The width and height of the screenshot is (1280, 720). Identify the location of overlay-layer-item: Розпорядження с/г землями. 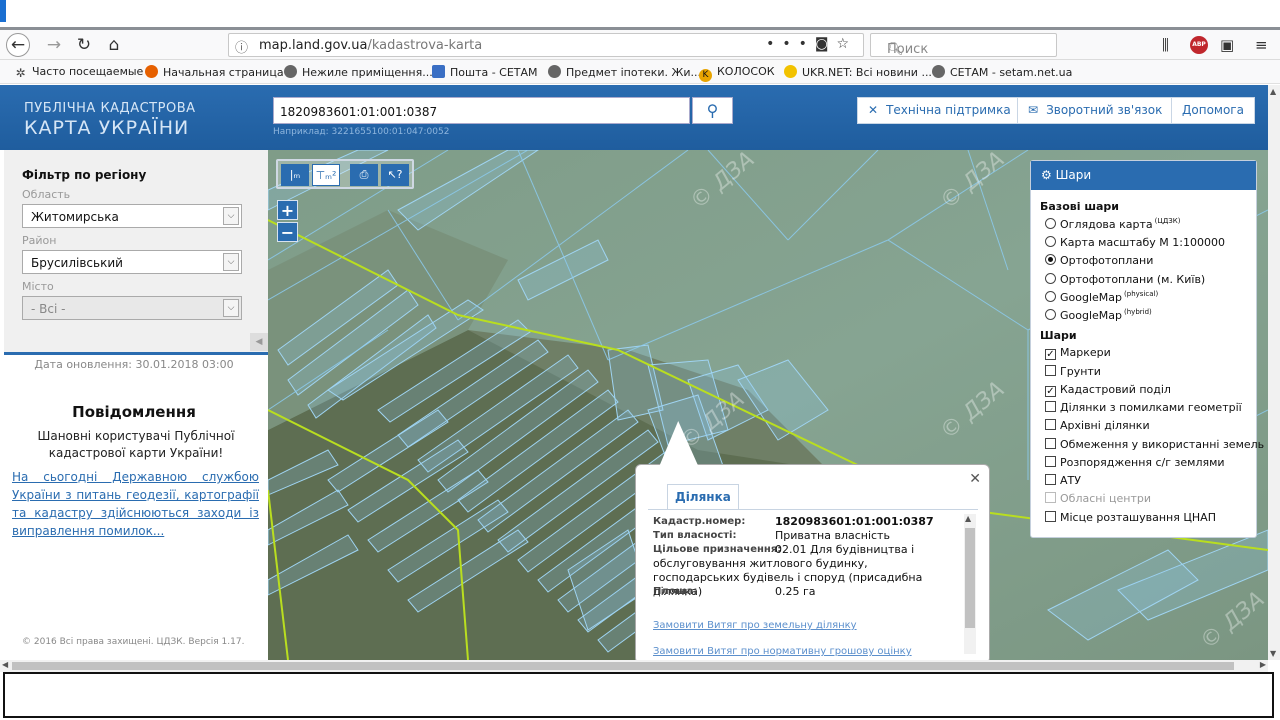
(1135, 462).